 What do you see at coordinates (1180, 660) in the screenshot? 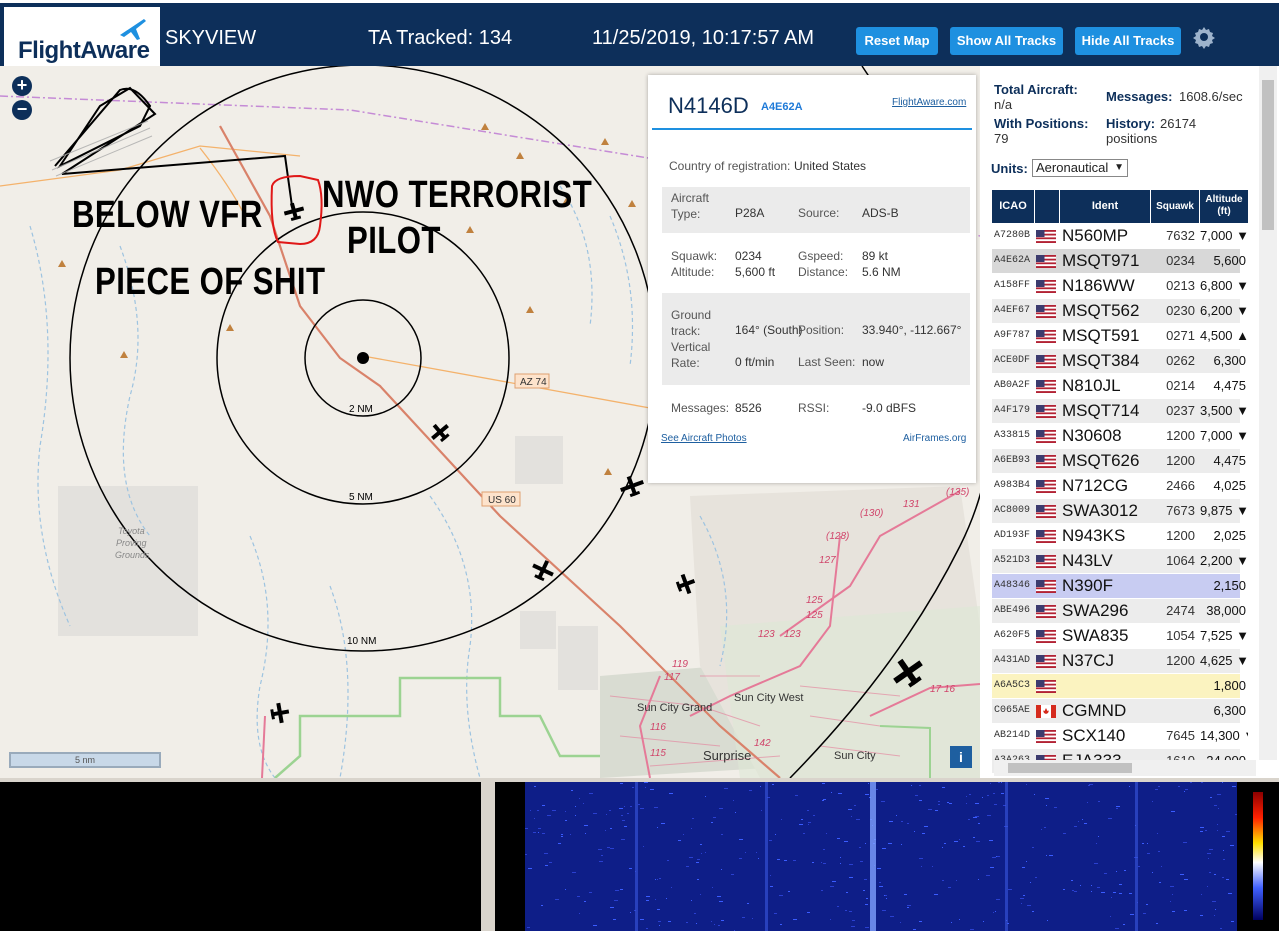
I see `cell-squawk: 1200` at bounding box center [1180, 660].